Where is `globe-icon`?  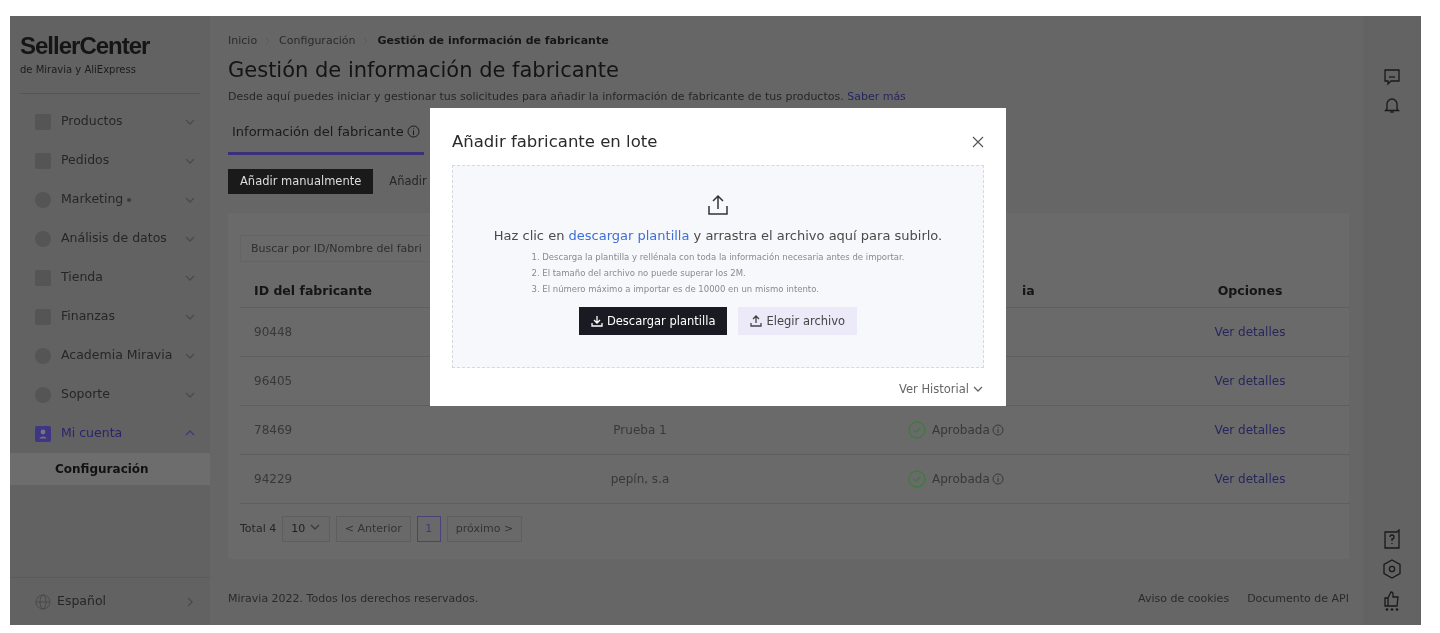
globe-icon is located at coordinates (43, 601).